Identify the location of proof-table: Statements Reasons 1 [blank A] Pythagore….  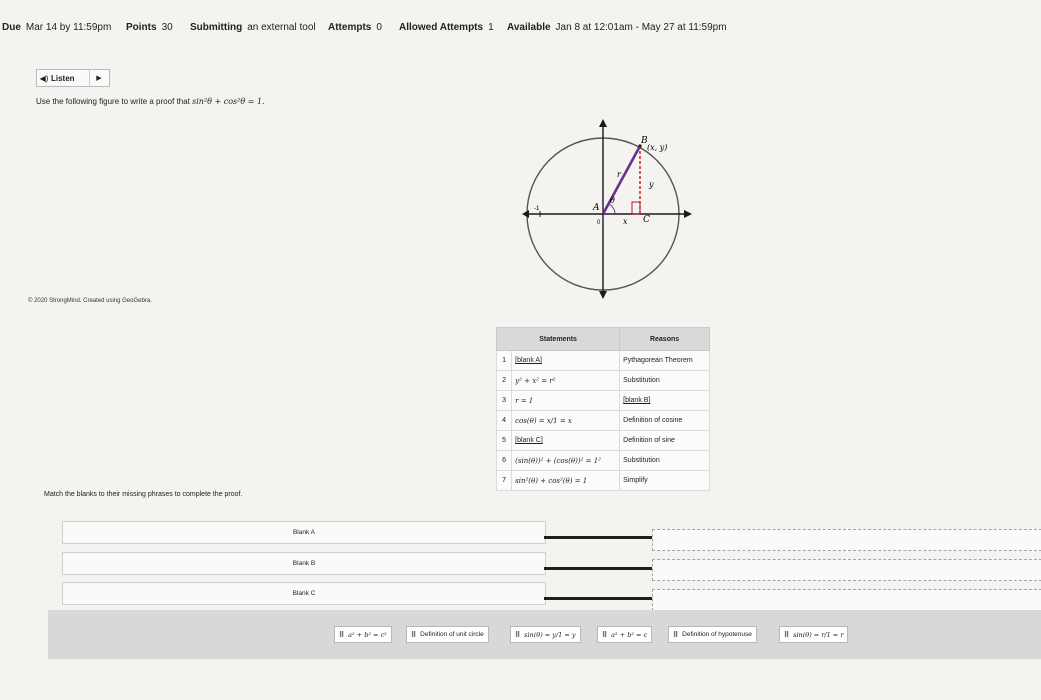
(602, 409).